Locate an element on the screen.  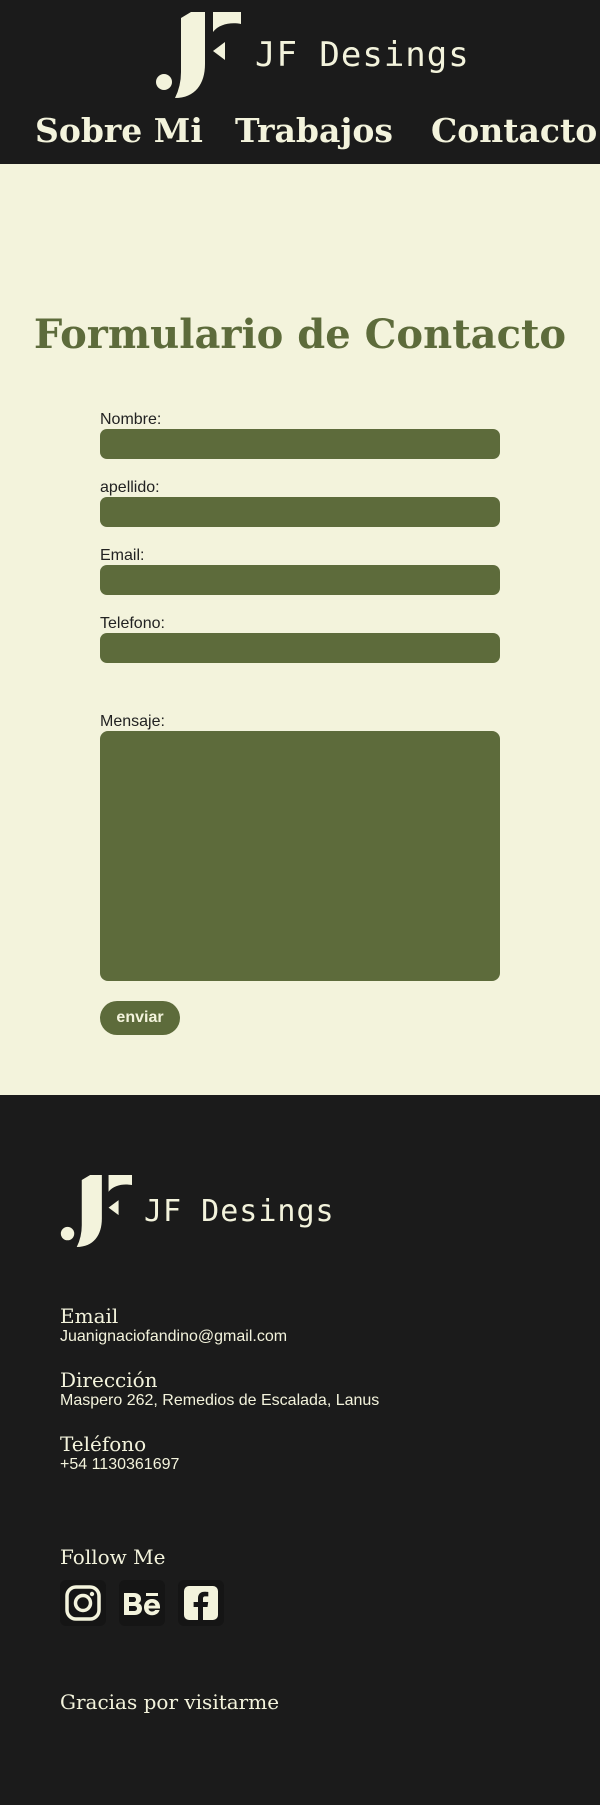
enviar-button: enviar is located at coordinates (140, 1018).